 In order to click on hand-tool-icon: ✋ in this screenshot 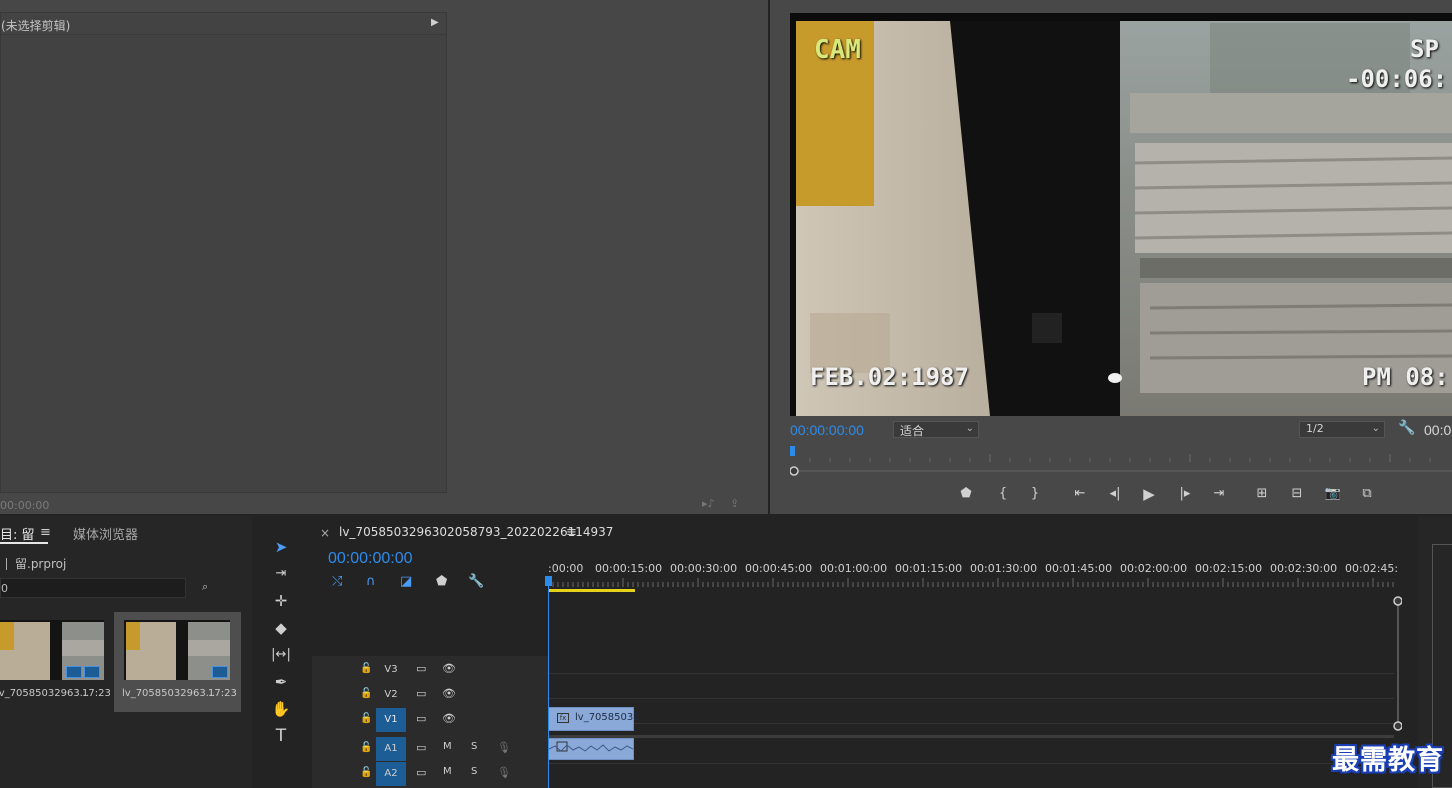, I will do `click(281, 709)`.